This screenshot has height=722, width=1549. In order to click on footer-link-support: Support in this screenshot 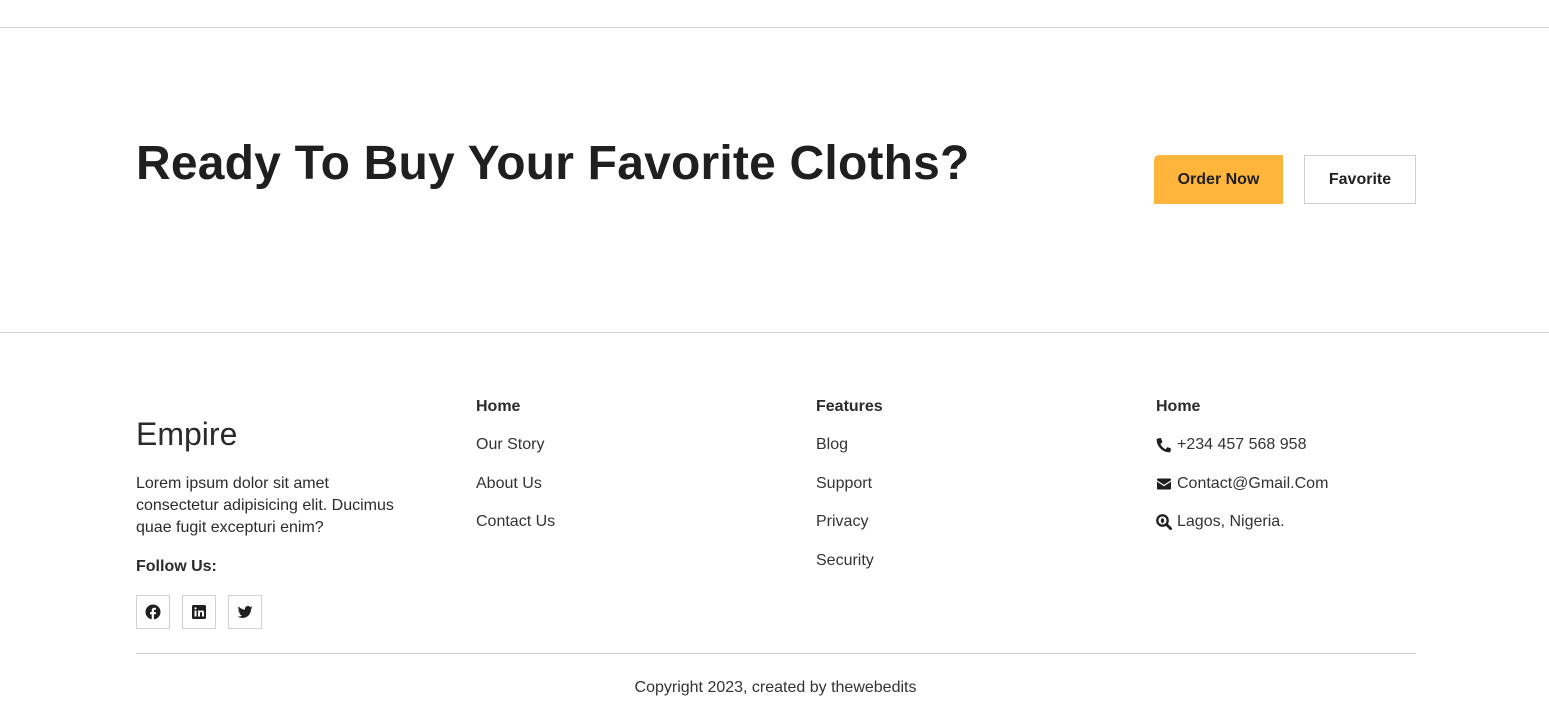, I will do `click(849, 484)`.